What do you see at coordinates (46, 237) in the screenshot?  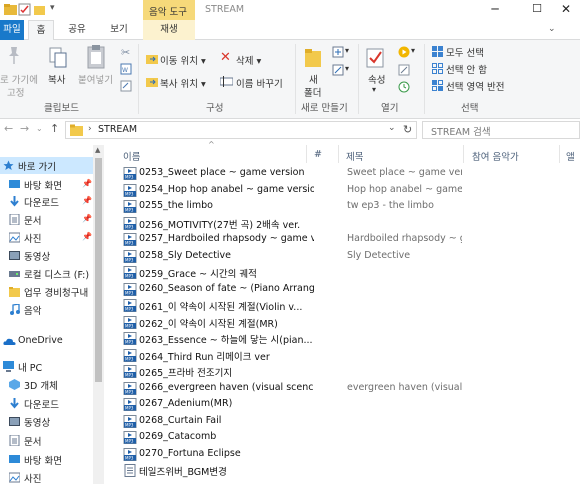 I see `nav-item-pictures: 사진 📌` at bounding box center [46, 237].